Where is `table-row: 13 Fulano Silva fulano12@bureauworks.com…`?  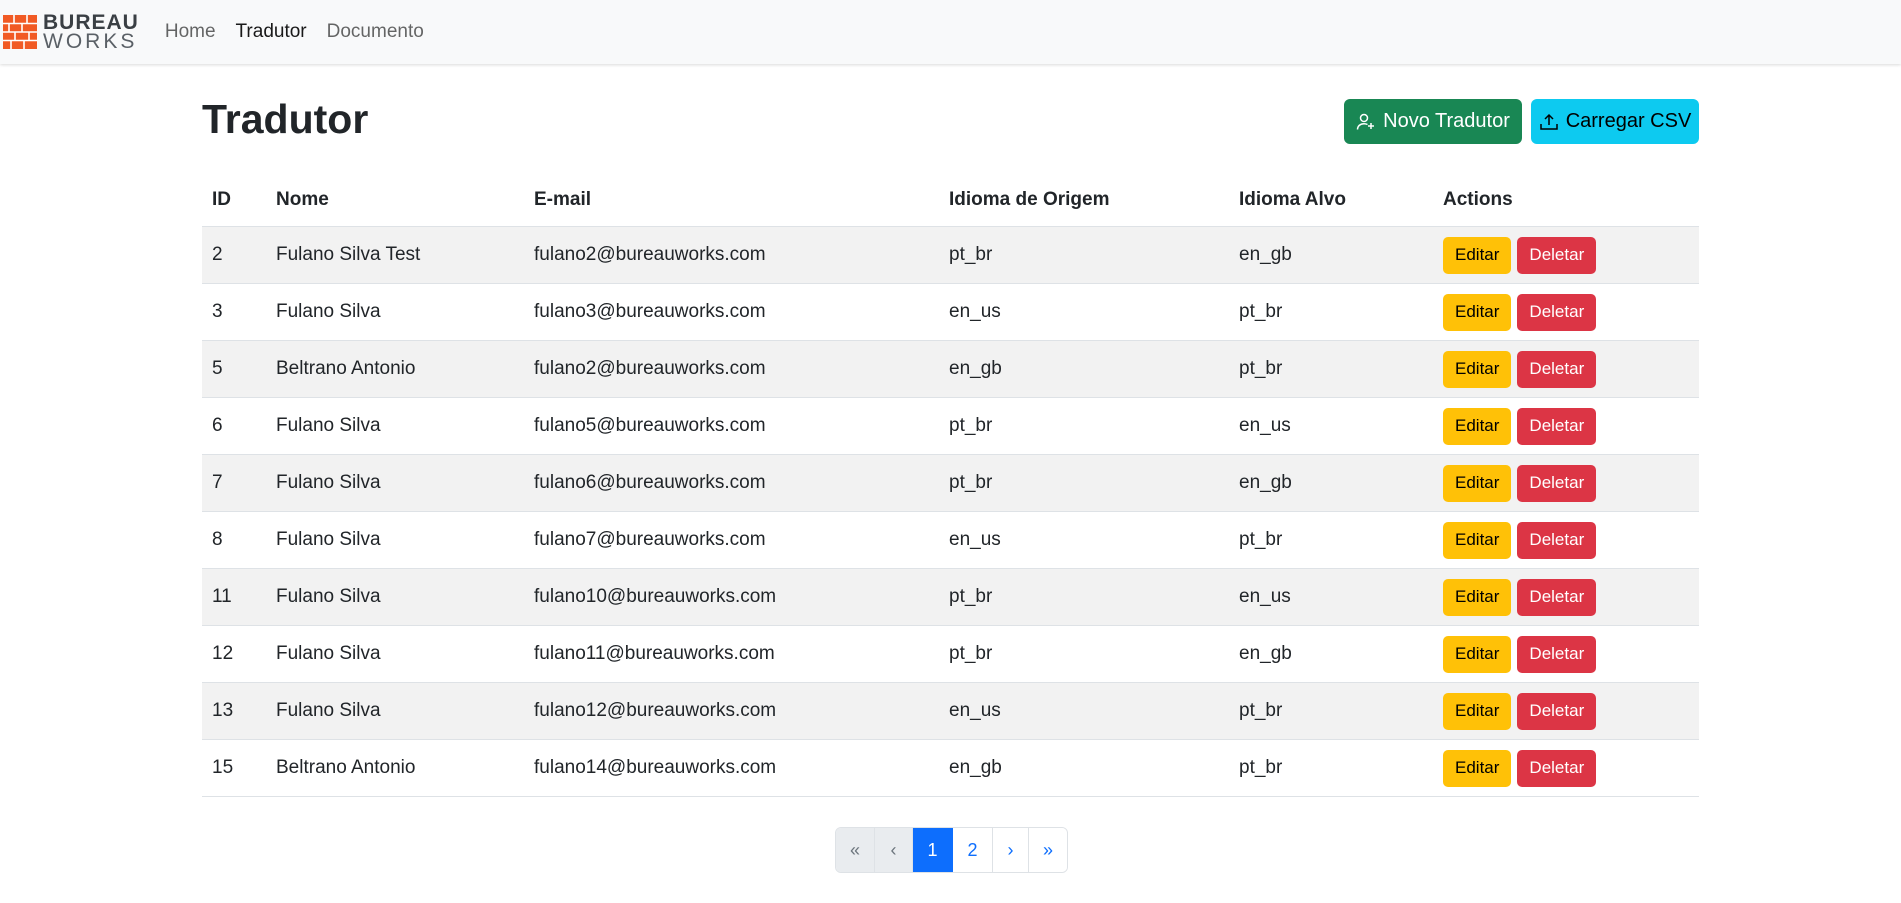 table-row: 13 Fulano Silva fulano12@bureauworks.com… is located at coordinates (950, 711).